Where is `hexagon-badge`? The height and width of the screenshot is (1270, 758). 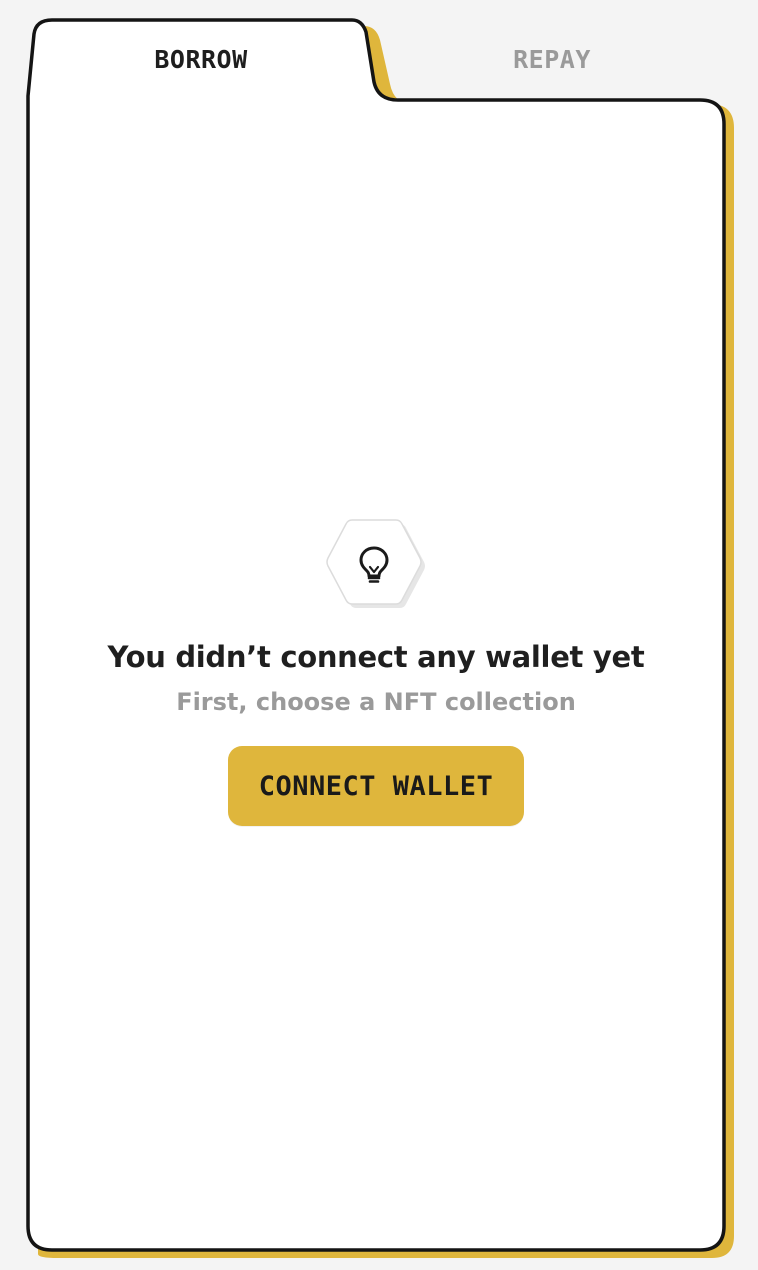
hexagon-badge is located at coordinates (376, 564).